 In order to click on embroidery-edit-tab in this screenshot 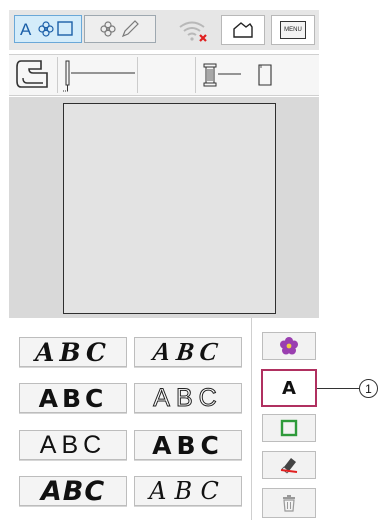, I will do `click(120, 29)`.